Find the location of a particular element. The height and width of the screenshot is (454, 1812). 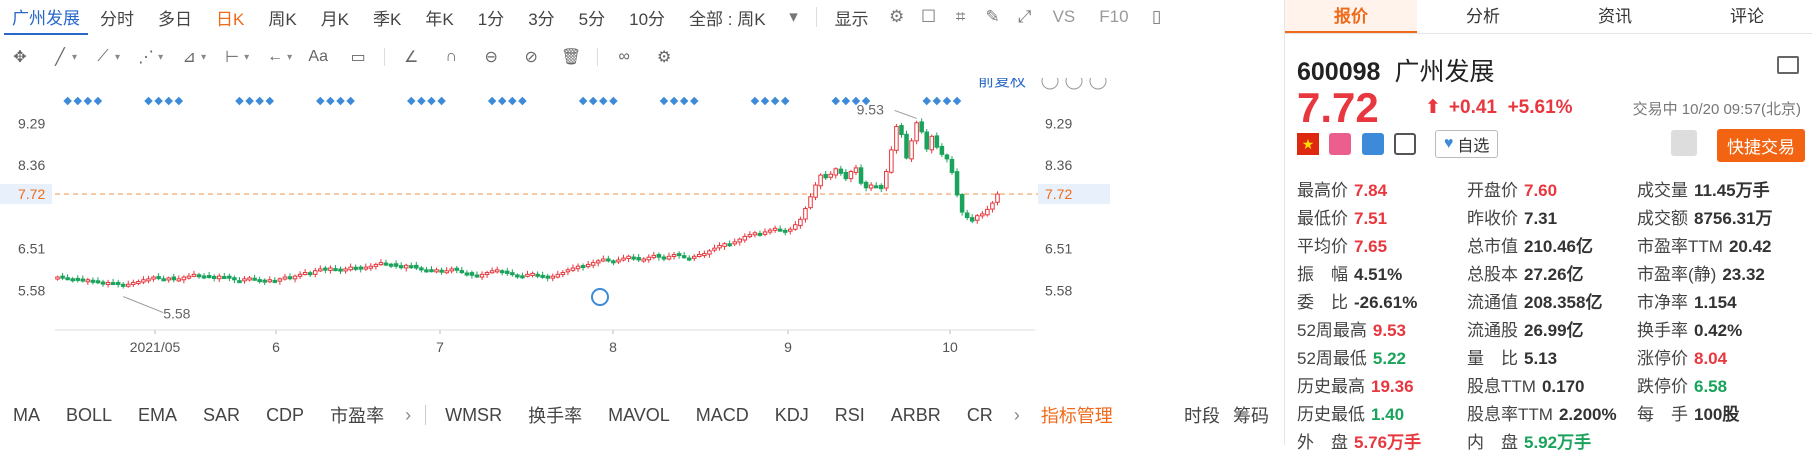

indicator-6: WMSR is located at coordinates (473, 415).